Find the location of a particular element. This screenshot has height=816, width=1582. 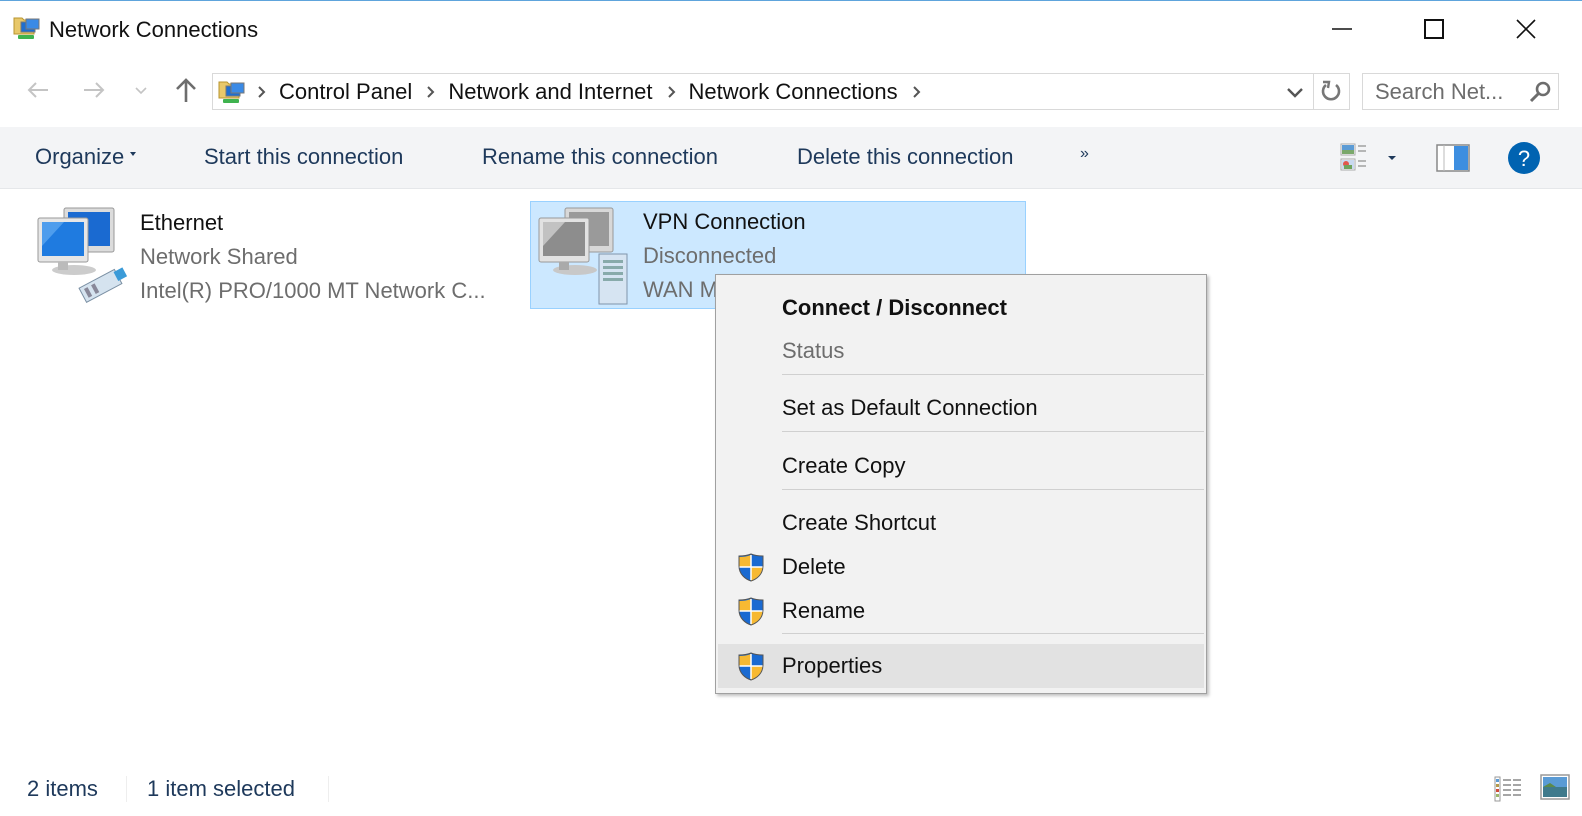

back-button is located at coordinates (38, 90).